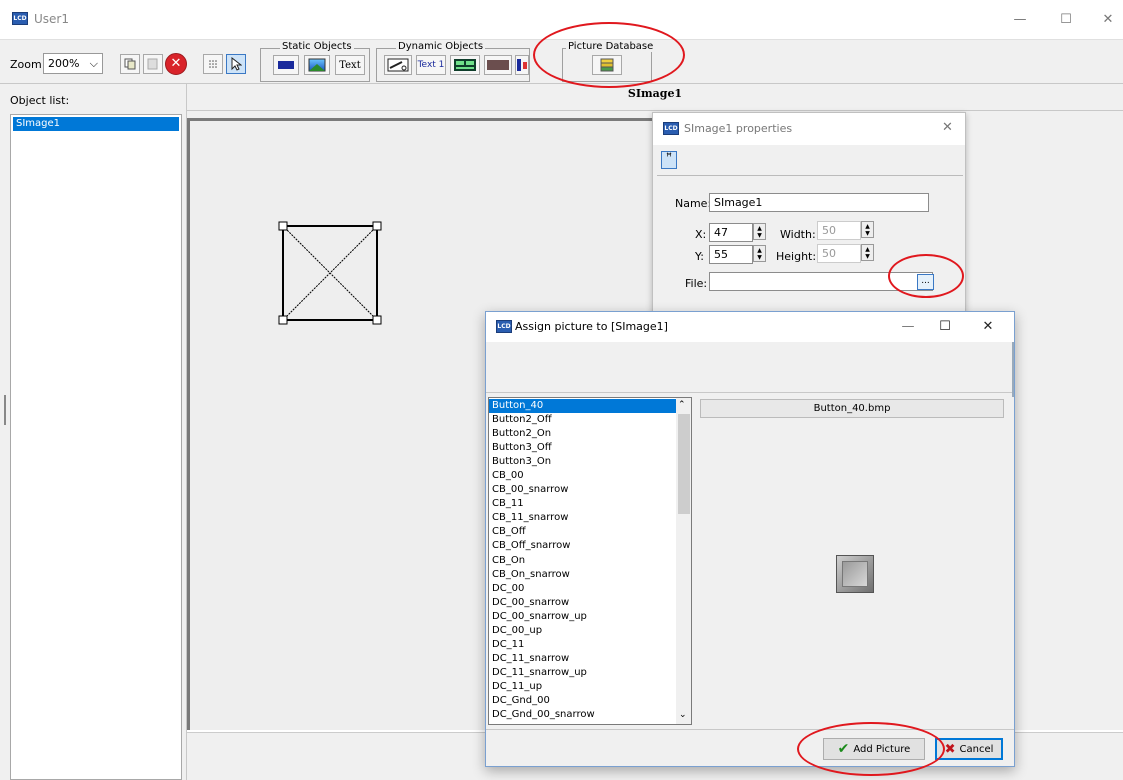 This screenshot has height=780, width=1123. Describe the element at coordinates (64, 63) in the screenshot. I see `zoom-value: 200%` at that location.